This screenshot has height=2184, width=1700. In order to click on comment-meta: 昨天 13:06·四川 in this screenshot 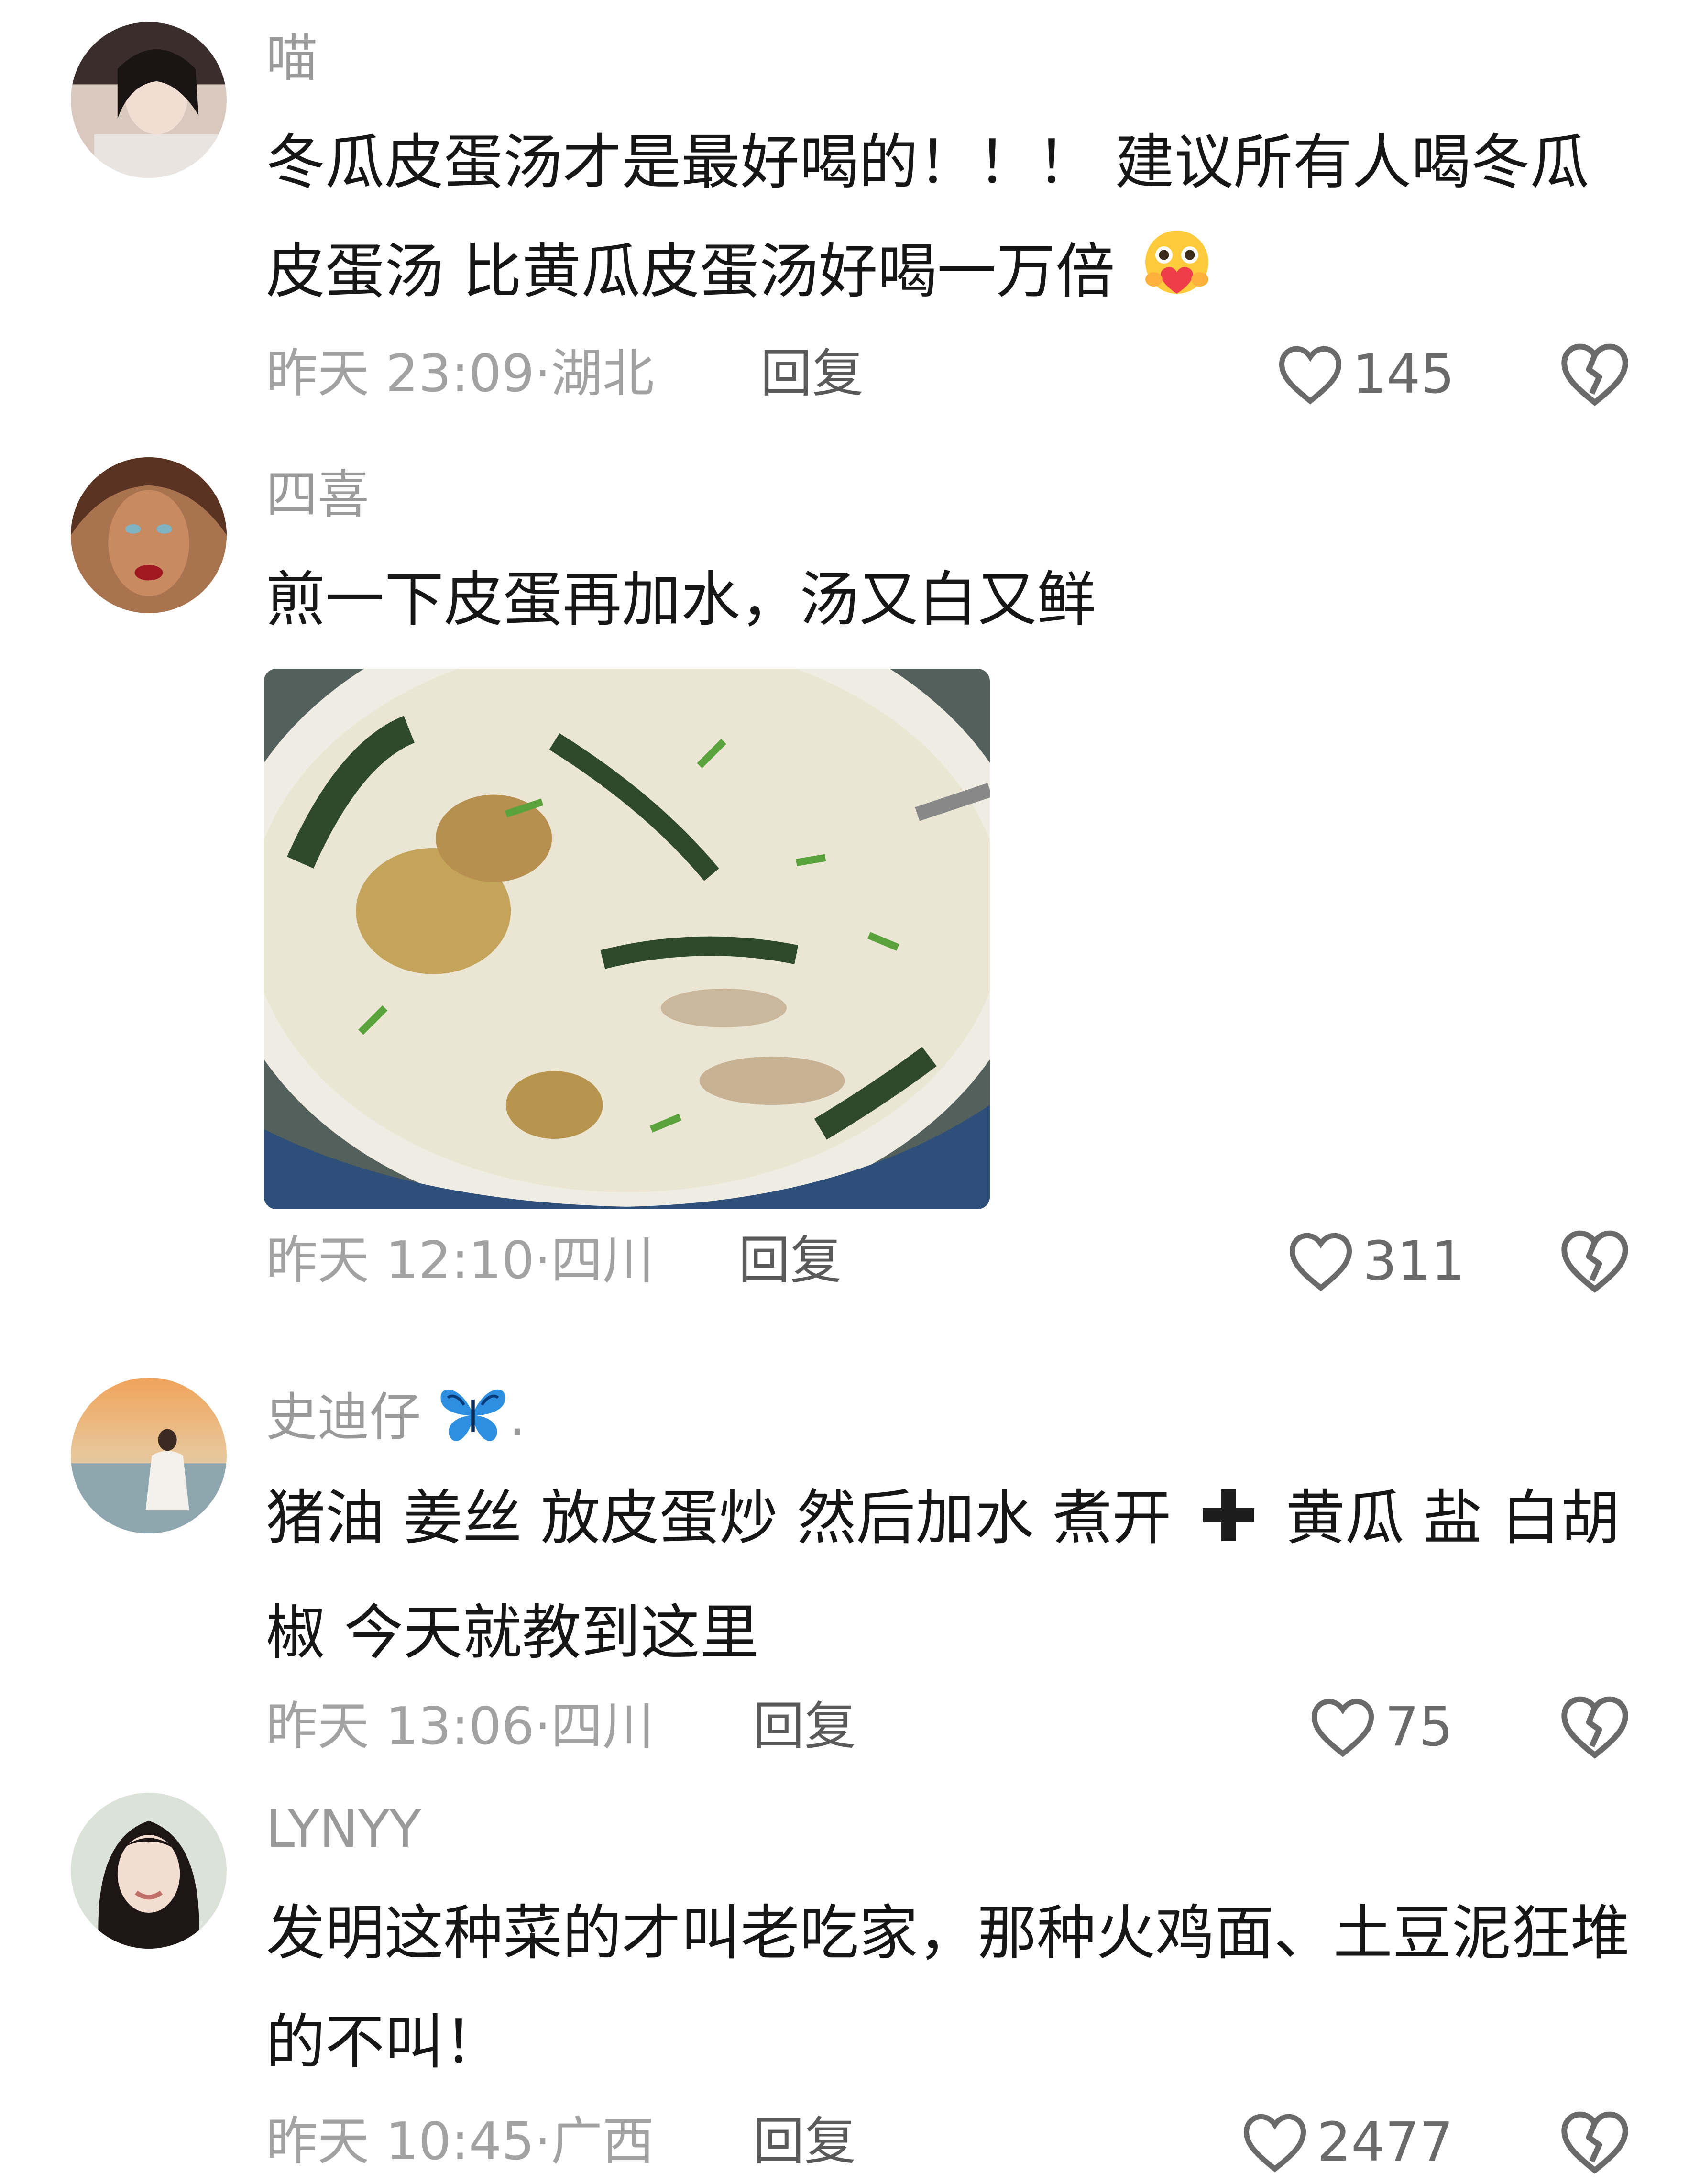, I will do `click(460, 1726)`.